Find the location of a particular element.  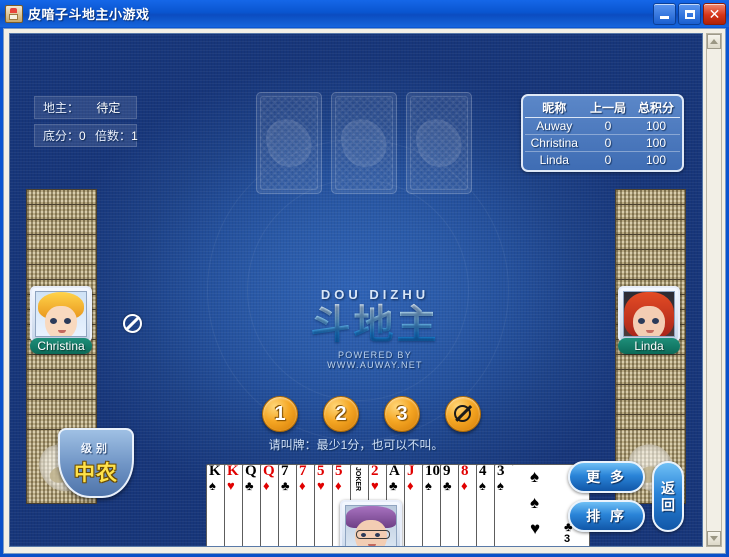

player-self: Auway is located at coordinates (371, 523).